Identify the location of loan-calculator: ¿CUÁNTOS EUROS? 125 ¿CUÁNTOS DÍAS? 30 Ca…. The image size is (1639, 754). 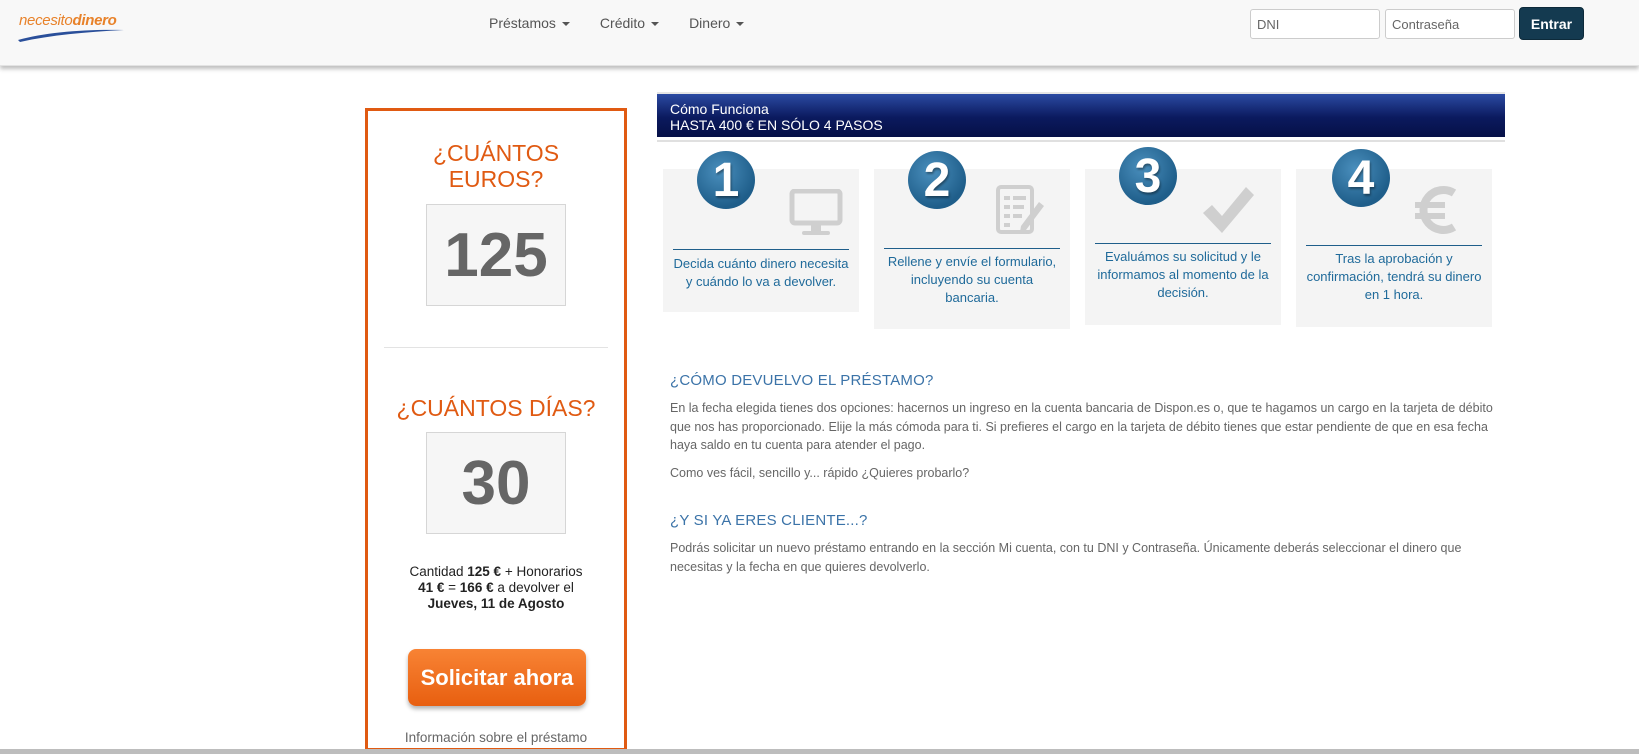
(496, 429).